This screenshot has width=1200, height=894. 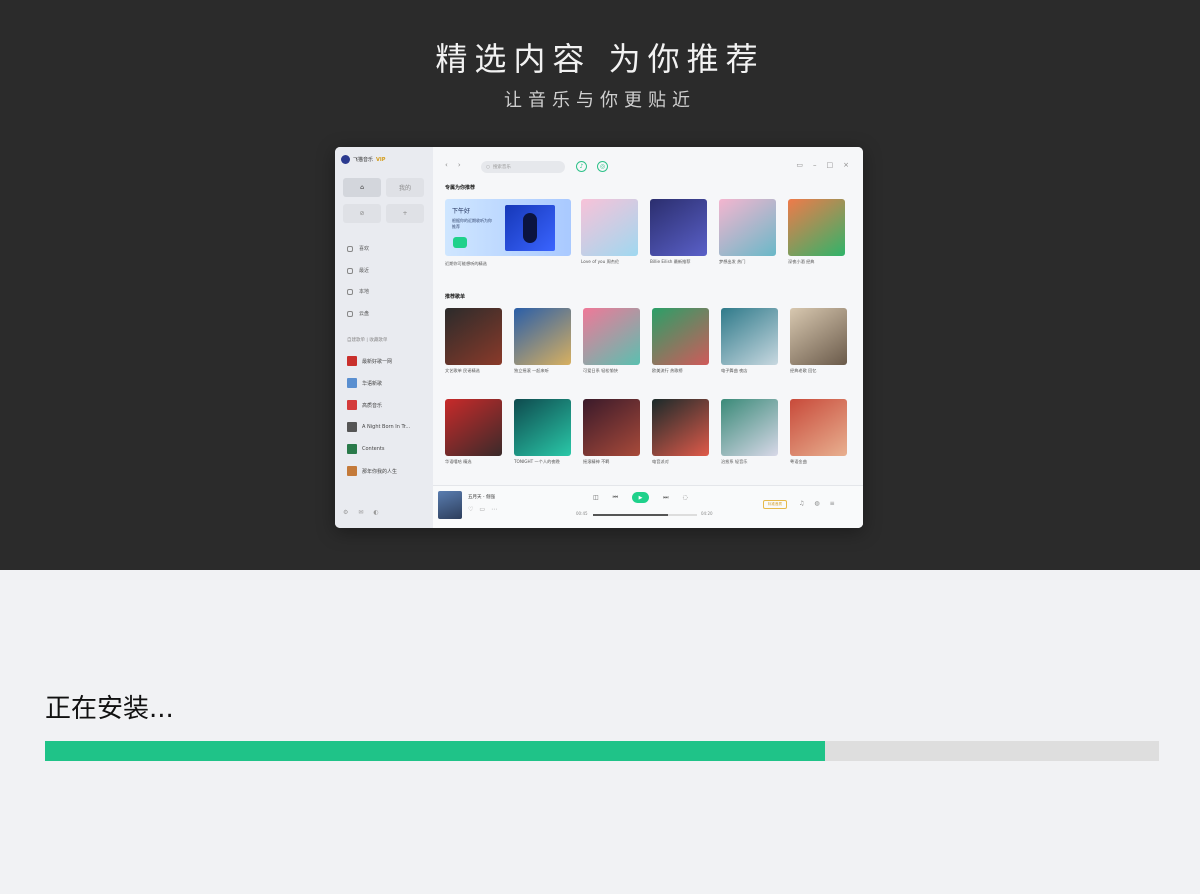 I want to click on album-card: 独立摇滚 一起来听, so click(x=542, y=344).